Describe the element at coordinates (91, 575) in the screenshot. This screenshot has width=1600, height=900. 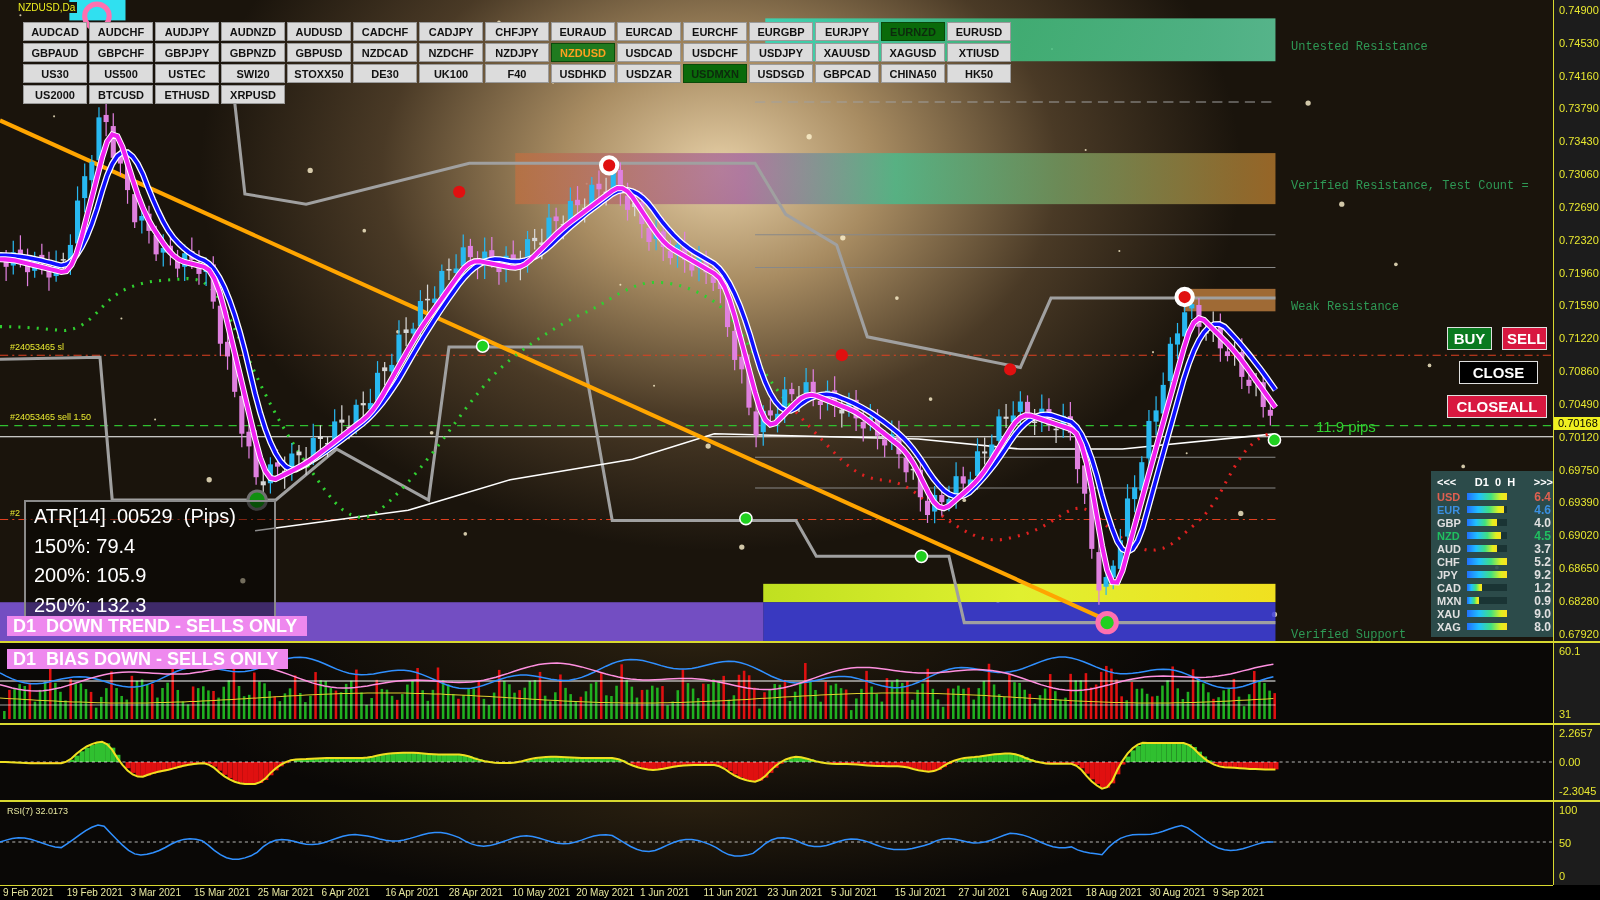
I see `atr-text: 200%: 105.9` at that location.